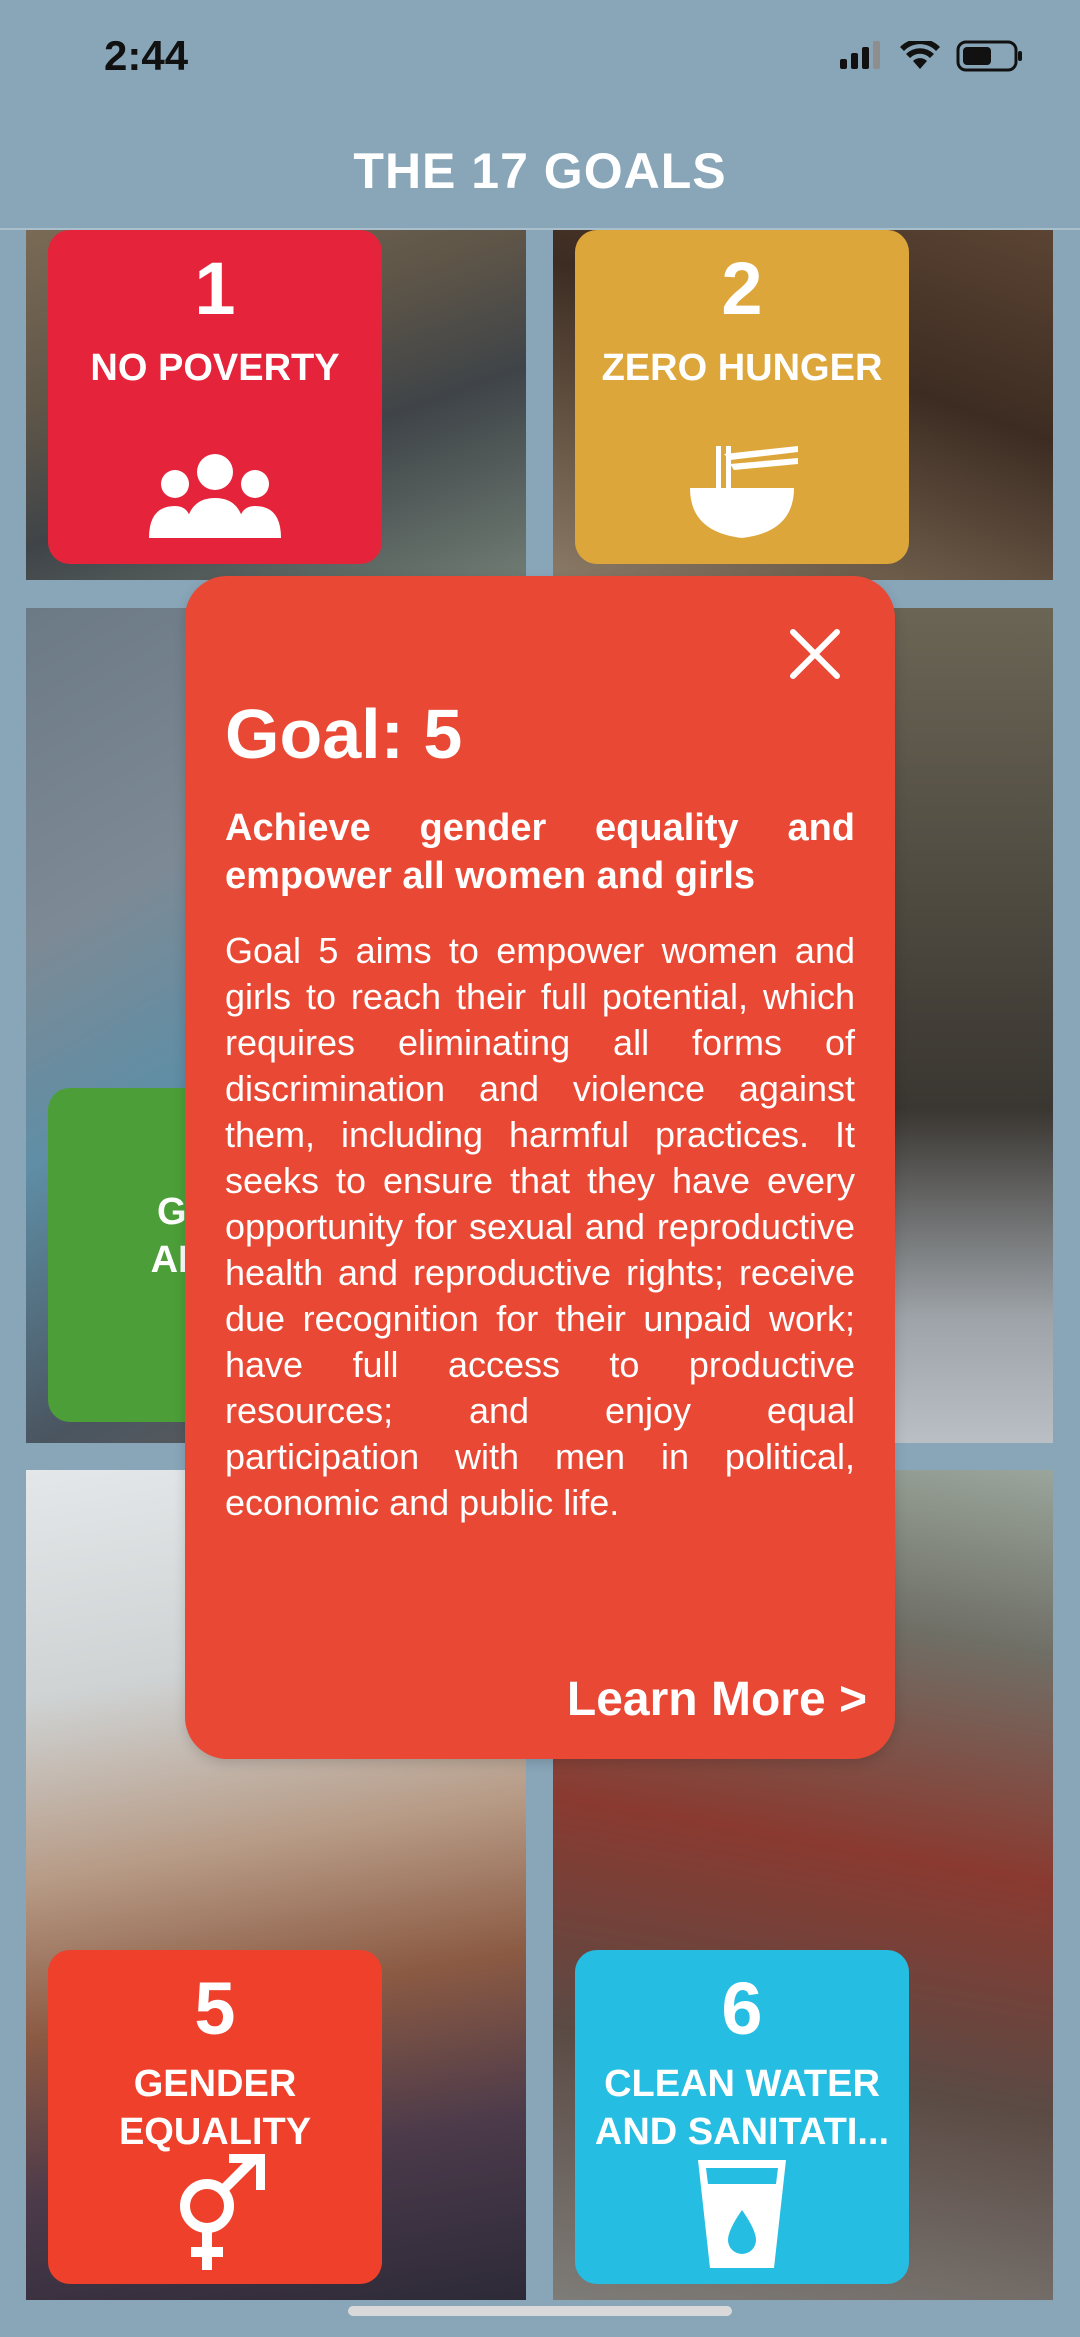 The height and width of the screenshot is (2337, 1080). I want to click on navigation-bar: THE 17 GOALS, so click(540, 175).